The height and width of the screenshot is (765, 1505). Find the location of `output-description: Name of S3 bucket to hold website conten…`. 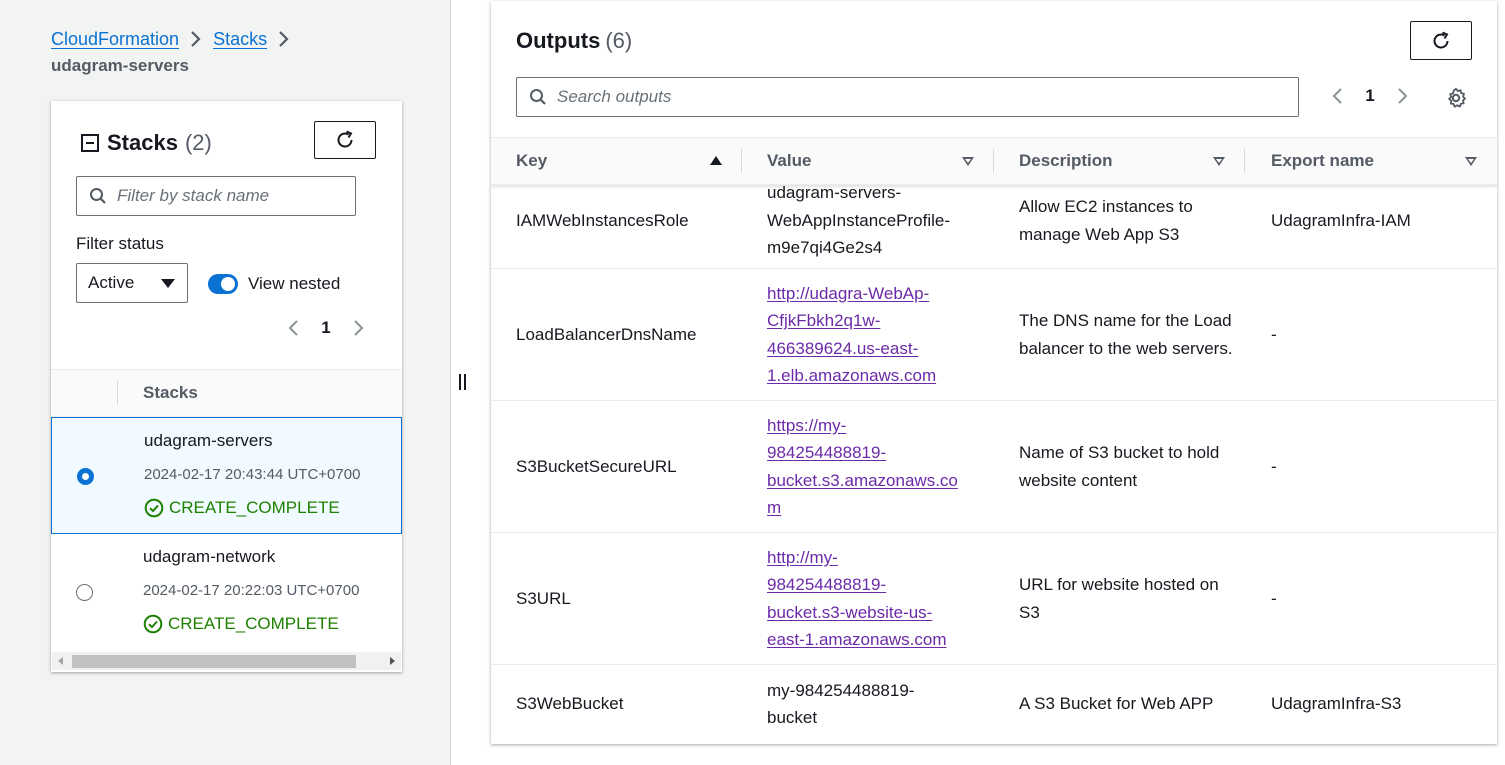

output-description: Name of S3 bucket to hold website conten… is located at coordinates (1119, 466).